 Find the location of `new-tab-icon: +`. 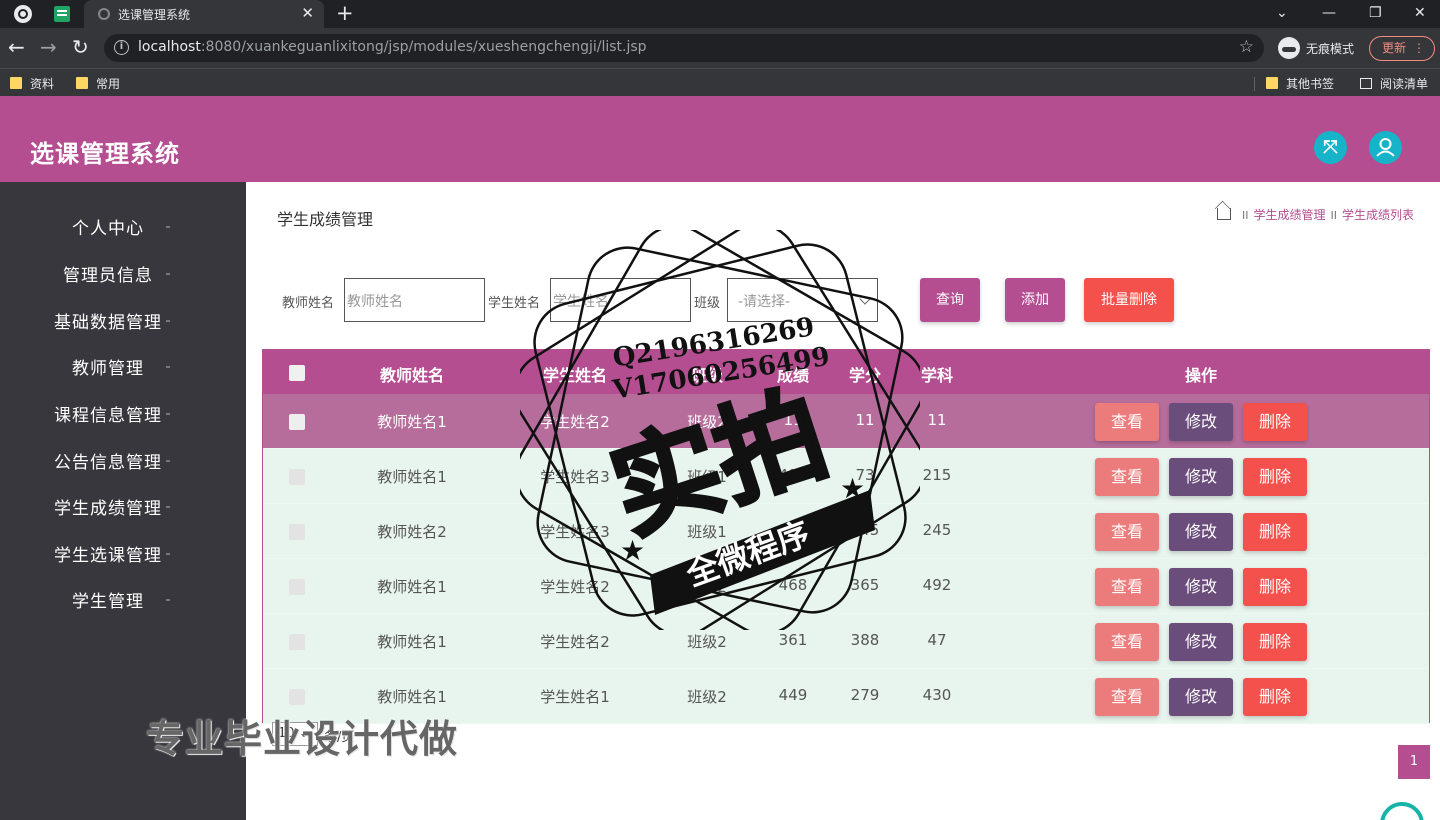

new-tab-icon: + is located at coordinates (345, 13).